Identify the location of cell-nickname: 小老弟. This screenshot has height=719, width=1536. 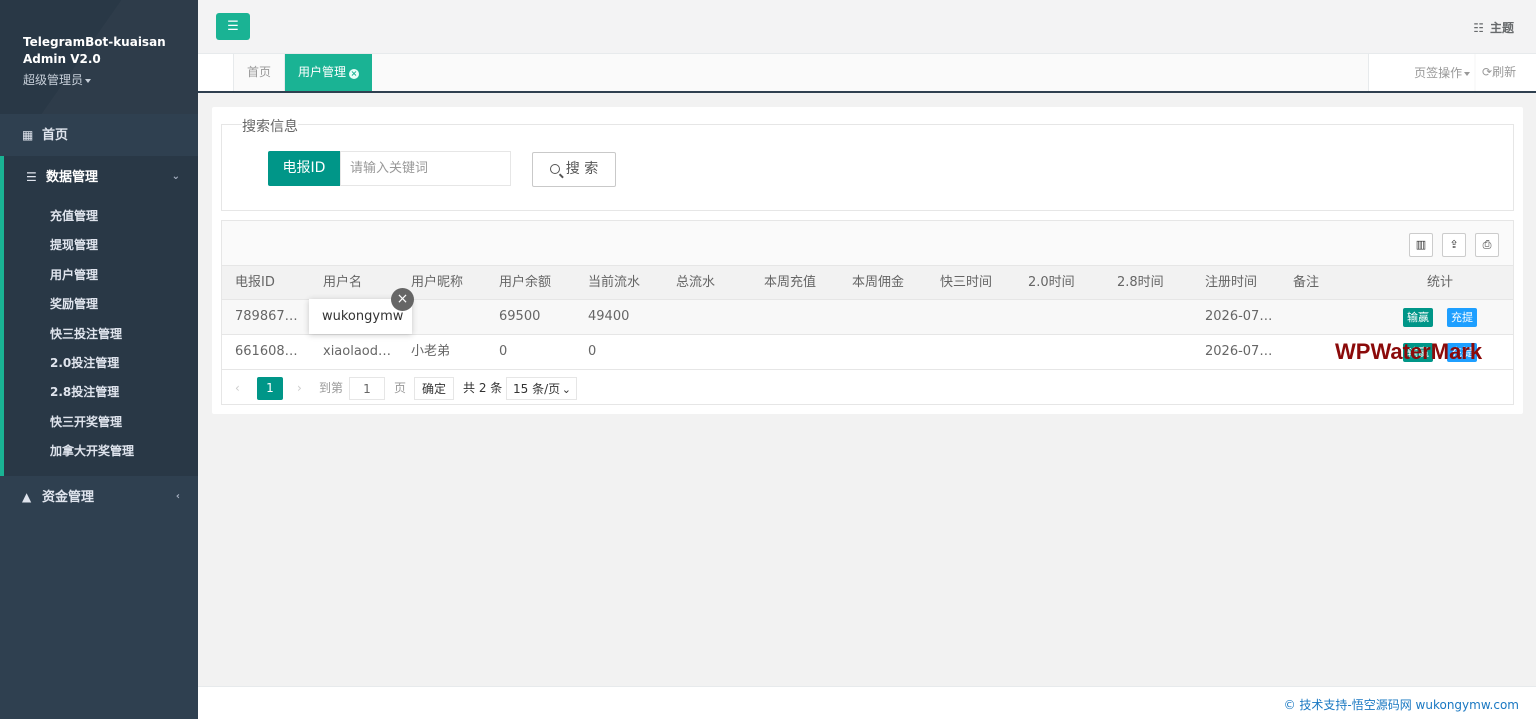
(430, 352).